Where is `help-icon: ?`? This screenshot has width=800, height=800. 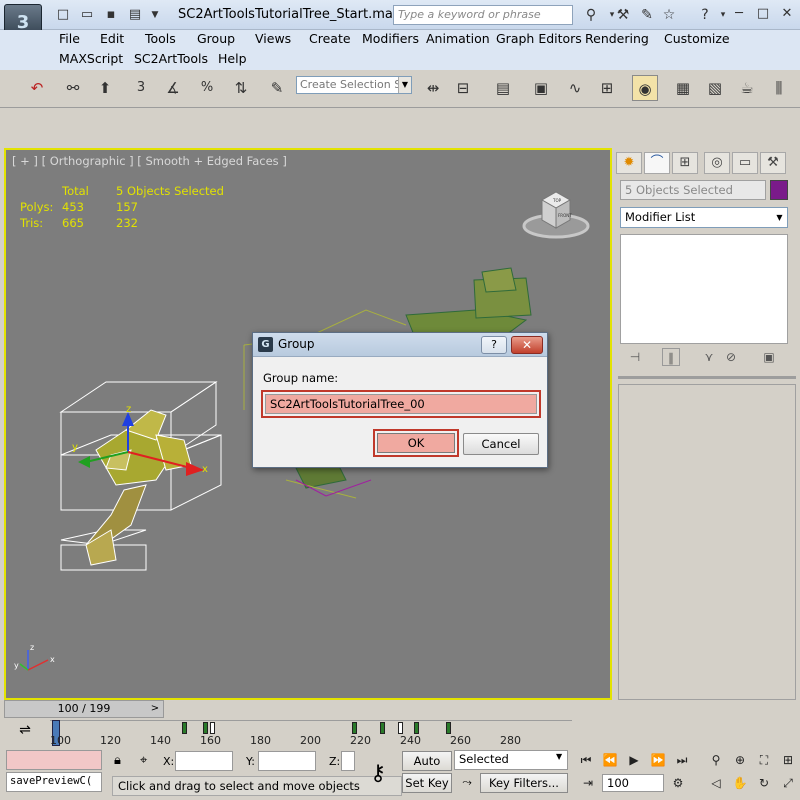
help-icon: ? is located at coordinates (705, 15).